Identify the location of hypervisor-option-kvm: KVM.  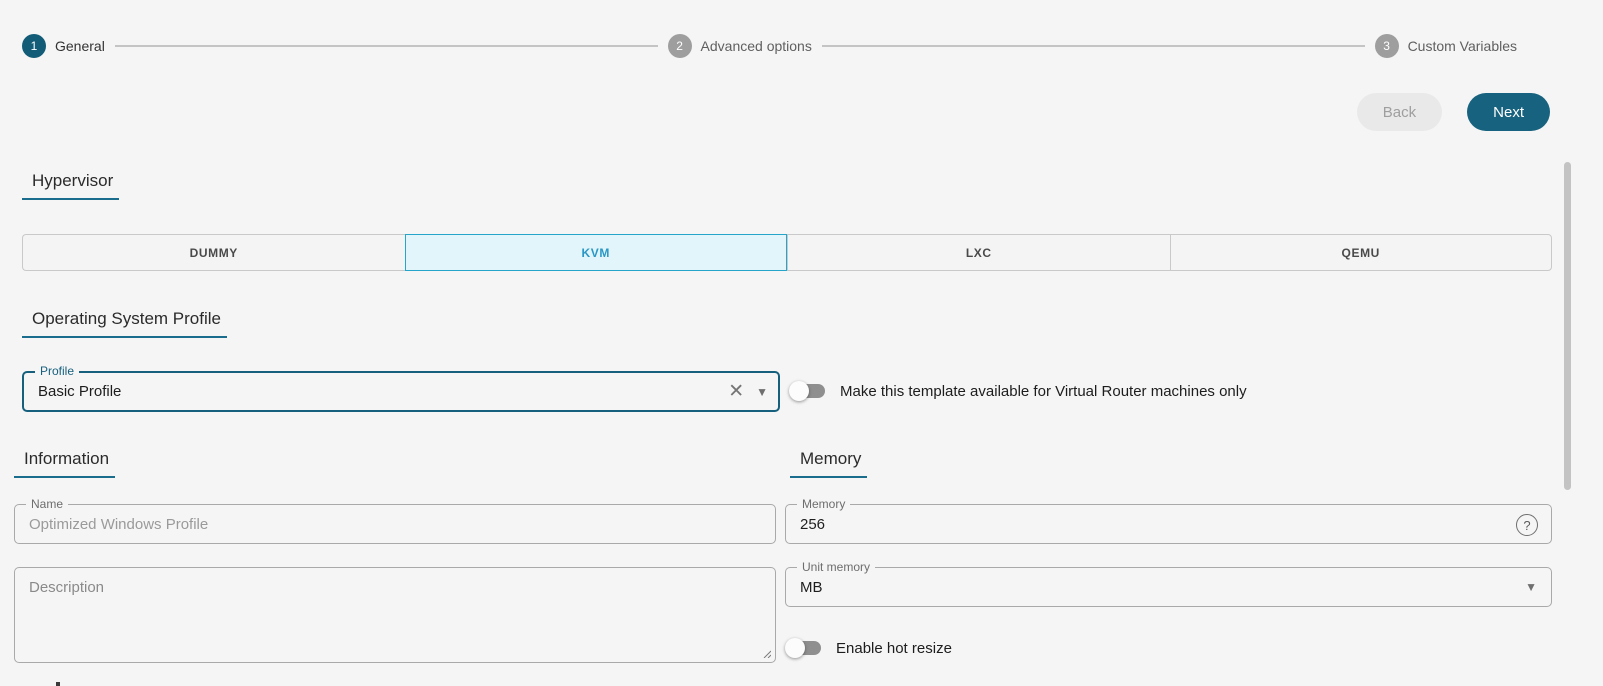
(595, 252).